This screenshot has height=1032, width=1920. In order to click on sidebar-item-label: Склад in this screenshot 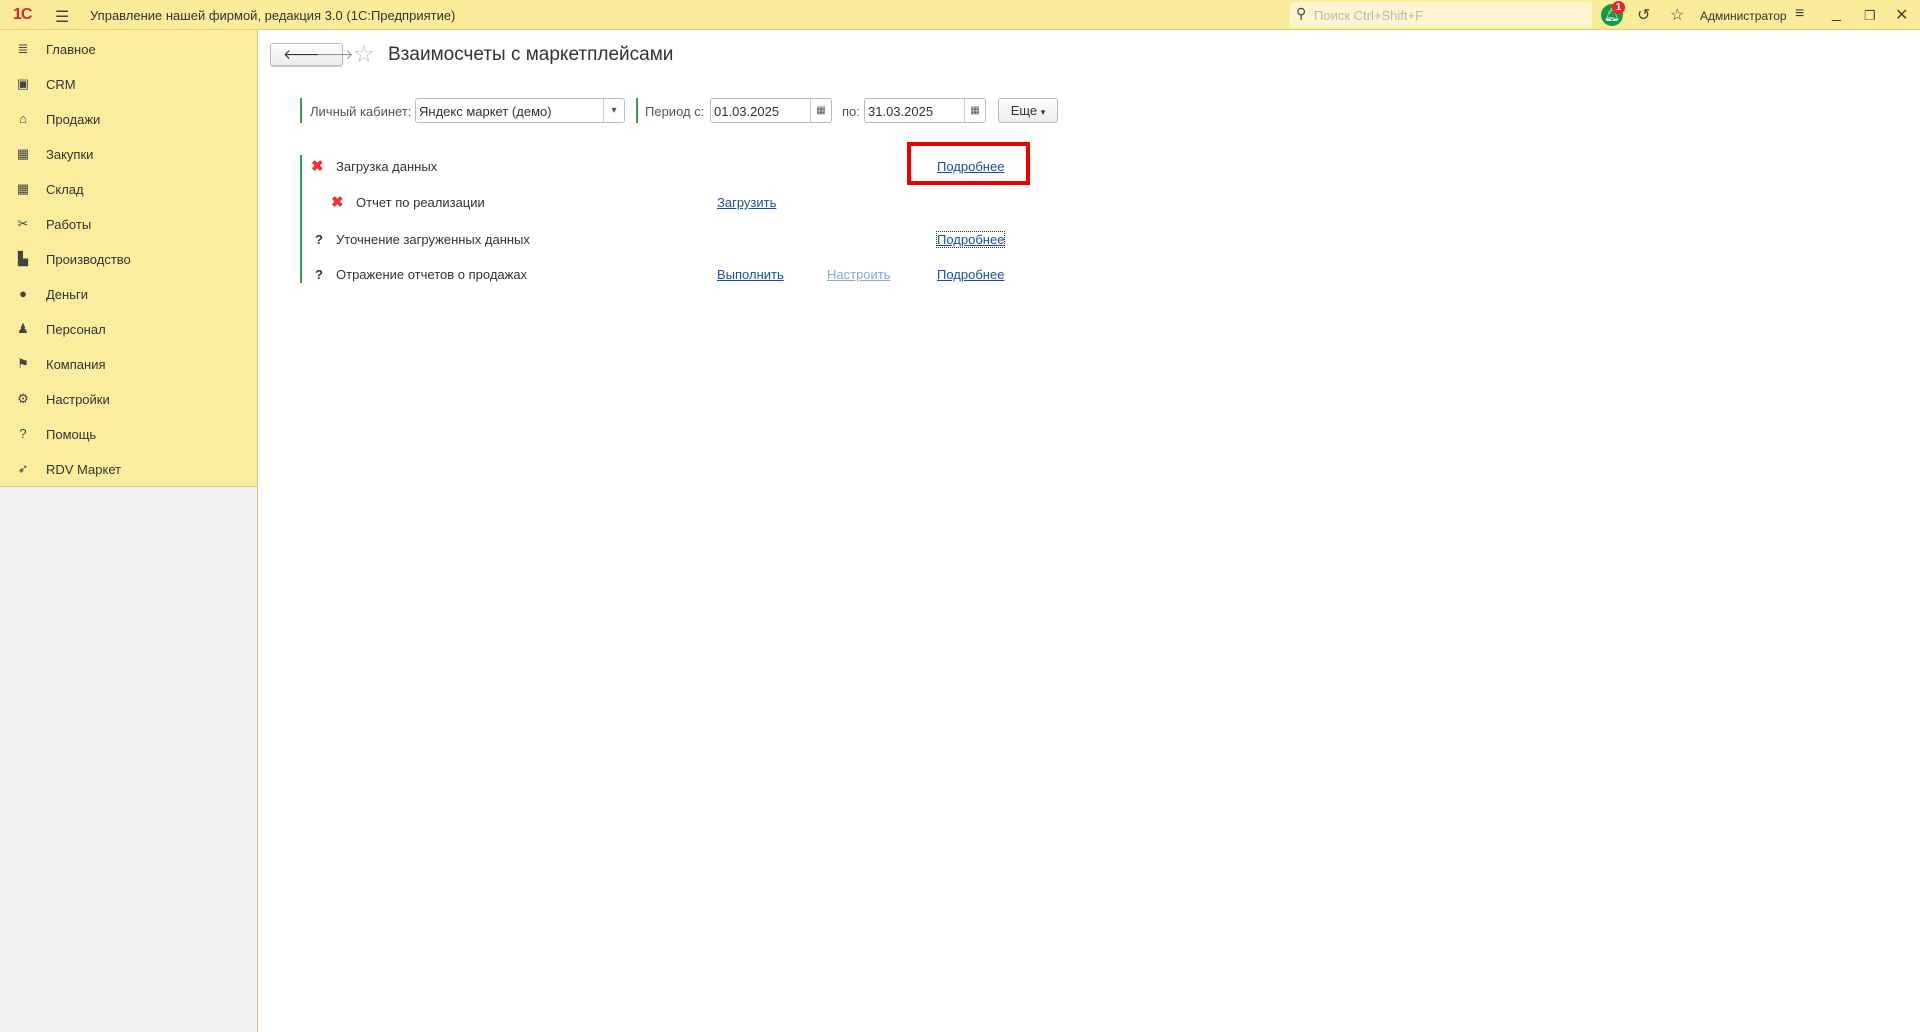, I will do `click(65, 189)`.